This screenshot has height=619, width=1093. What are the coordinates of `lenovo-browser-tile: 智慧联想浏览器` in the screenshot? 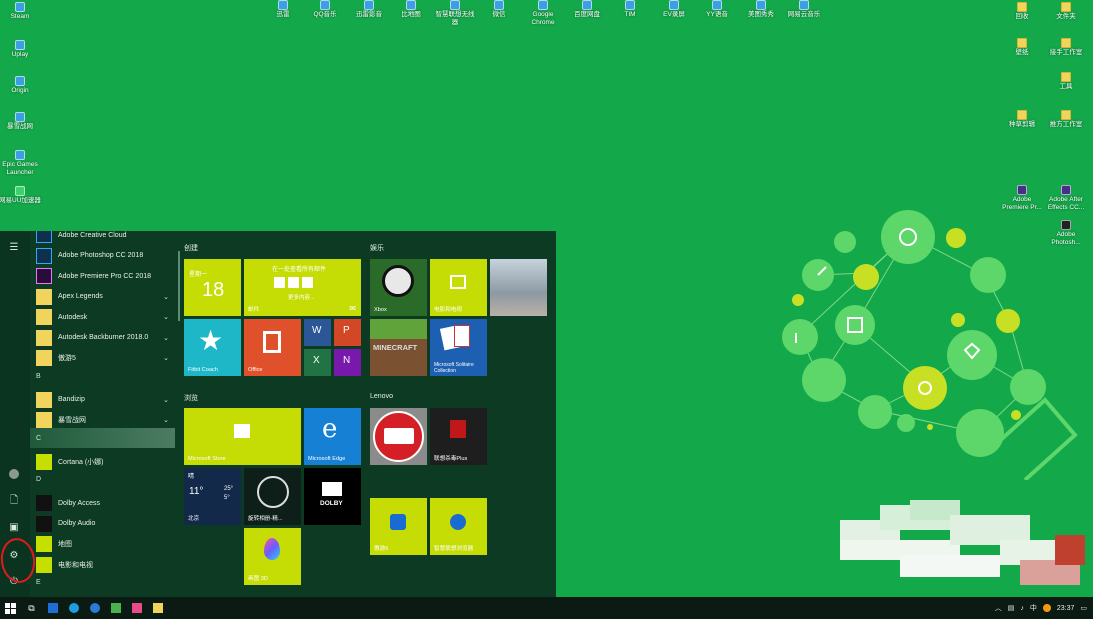 It's located at (458, 526).